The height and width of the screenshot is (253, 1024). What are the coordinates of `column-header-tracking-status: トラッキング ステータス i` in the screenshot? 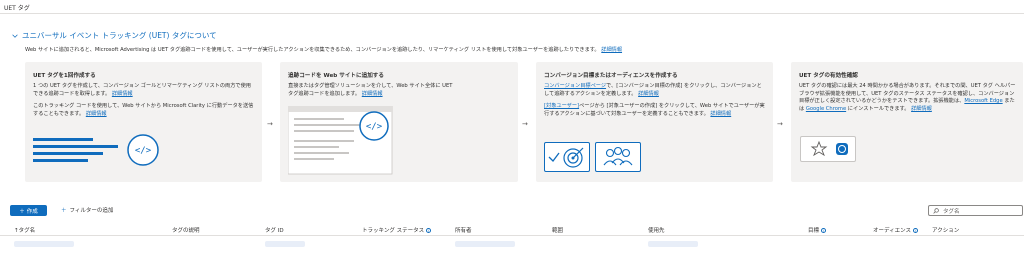 It's located at (397, 230).